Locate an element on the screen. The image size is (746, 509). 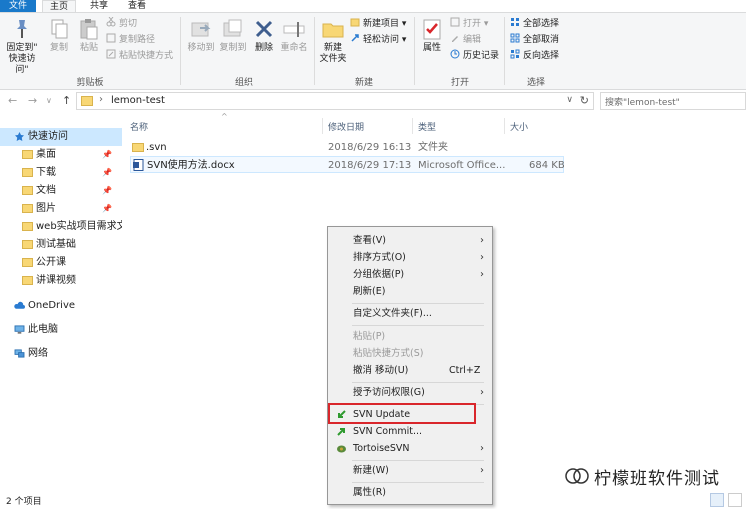
properties-button: 属性 is located at coordinates (432, 35).